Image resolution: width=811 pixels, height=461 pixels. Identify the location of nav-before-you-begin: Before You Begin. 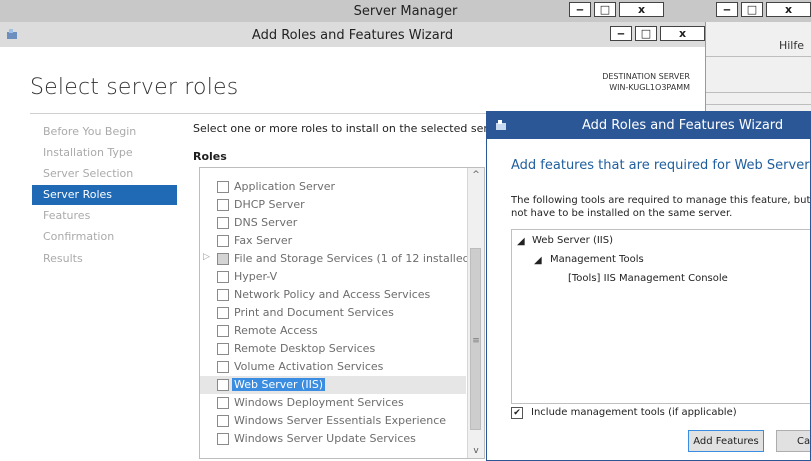
(89, 131).